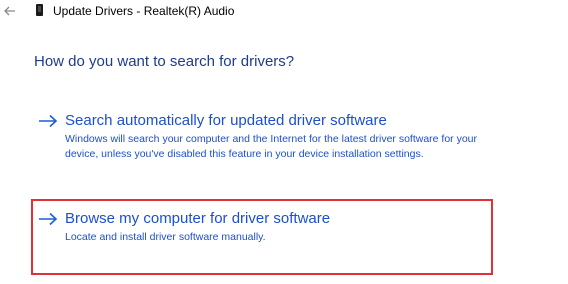 The height and width of the screenshot is (284, 568). What do you see at coordinates (39, 10) in the screenshot?
I see `audio-device-icon` at bounding box center [39, 10].